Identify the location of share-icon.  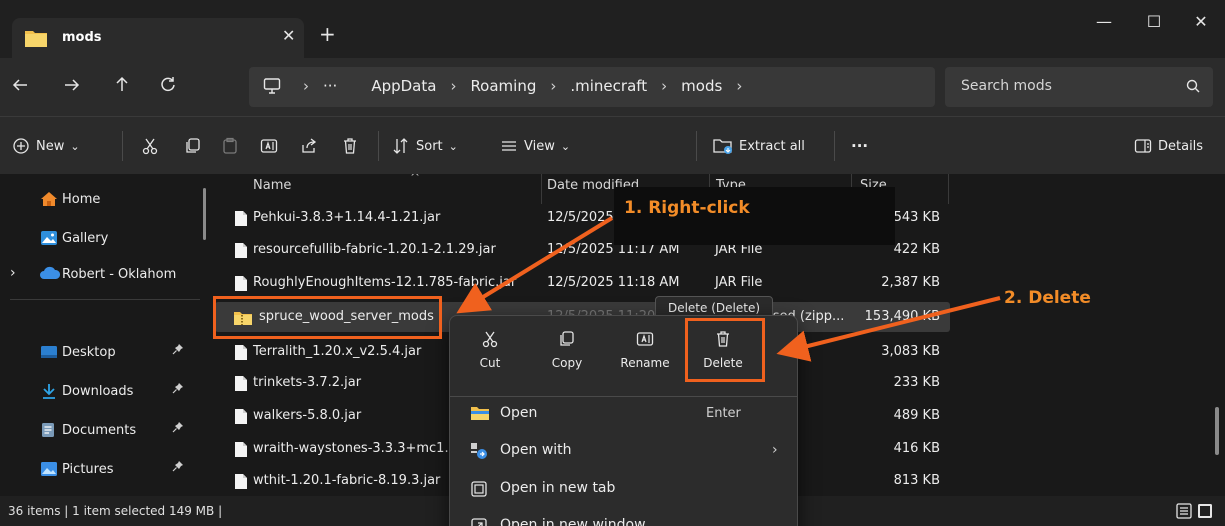
(309, 145).